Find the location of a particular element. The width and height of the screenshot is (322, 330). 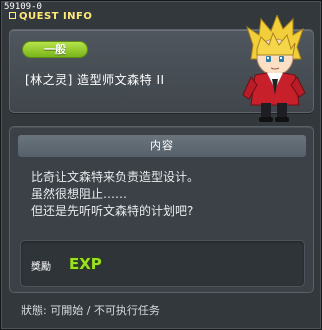

exp-icon-text: EXP is located at coordinates (85, 264).